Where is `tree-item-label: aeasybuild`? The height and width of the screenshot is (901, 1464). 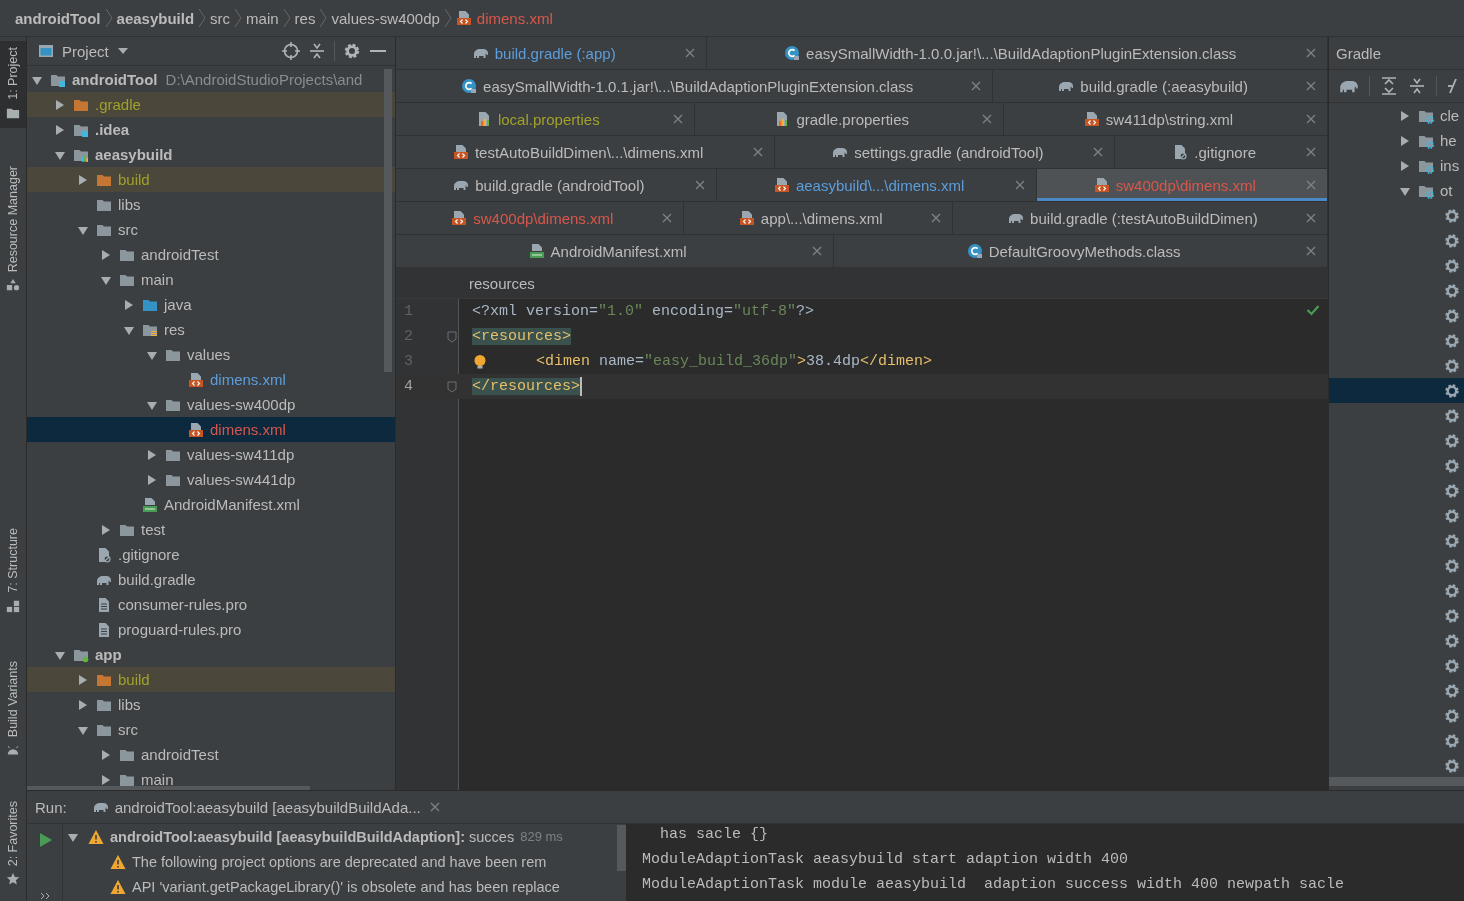 tree-item-label: aeasybuild is located at coordinates (134, 154).